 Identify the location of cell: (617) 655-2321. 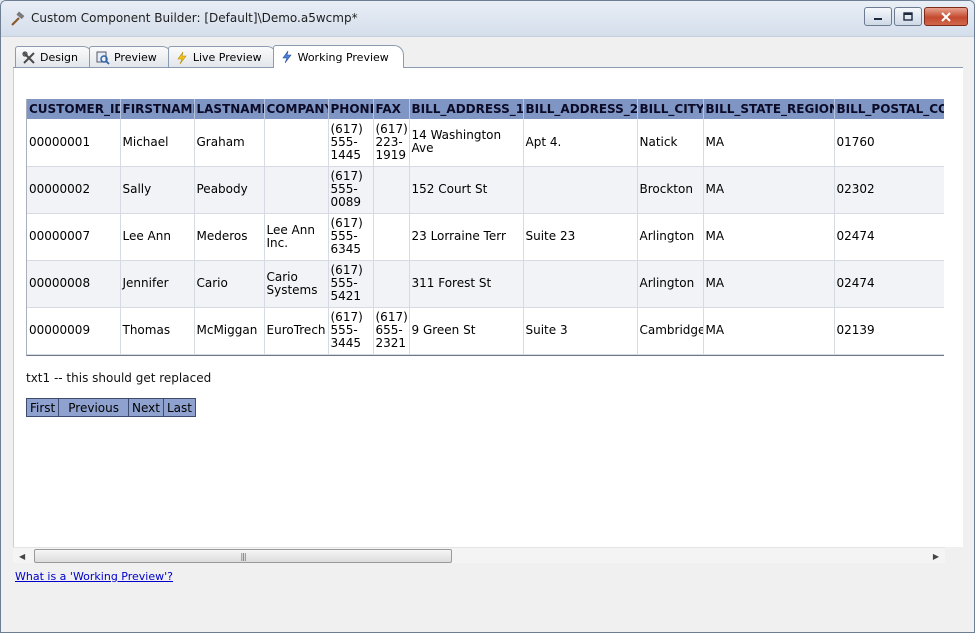
(391, 331).